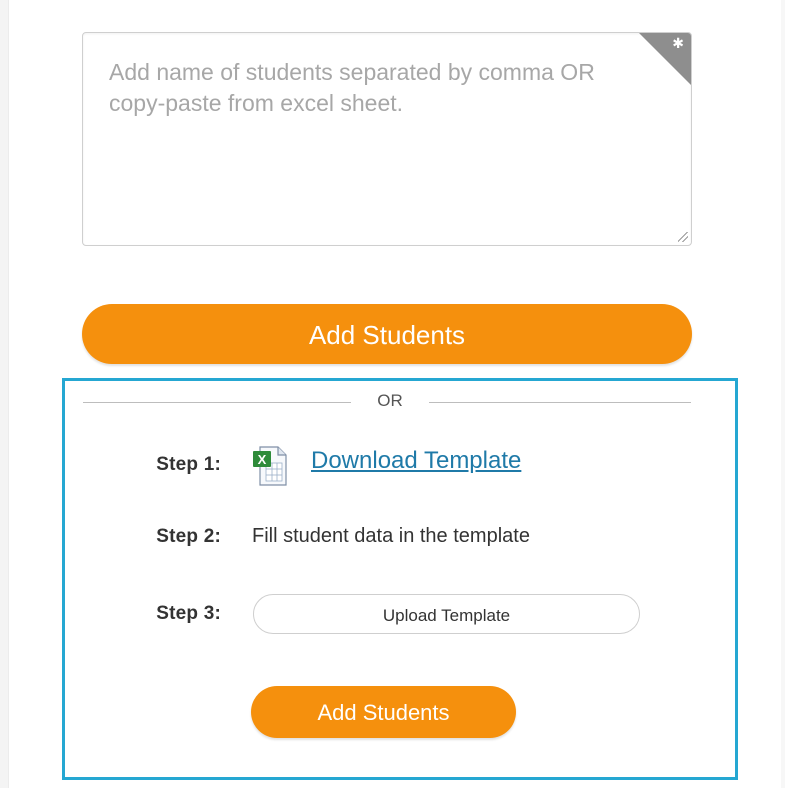 This screenshot has height=788, width=785. What do you see at coordinates (416, 461) in the screenshot?
I see `download-template-link: Download Template` at bounding box center [416, 461].